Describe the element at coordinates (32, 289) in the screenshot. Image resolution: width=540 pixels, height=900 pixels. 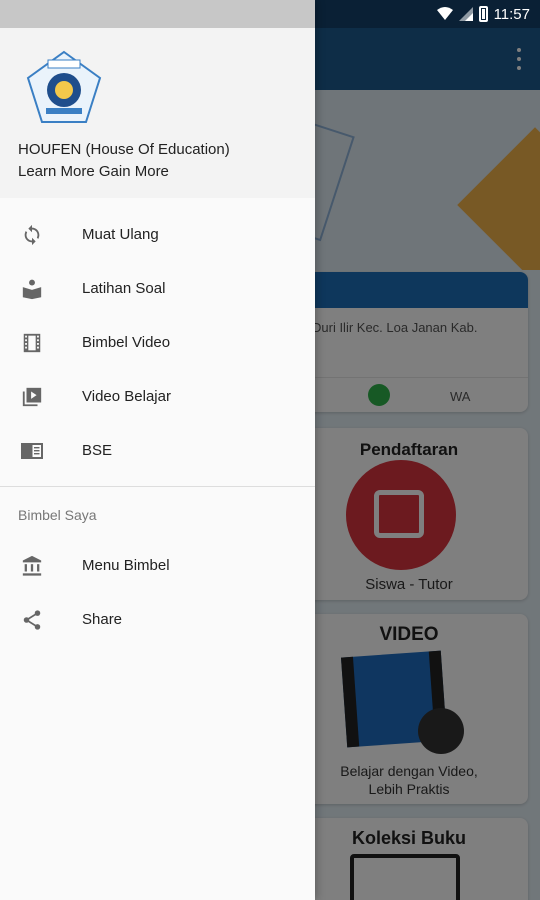
I see `reading-icon` at that location.